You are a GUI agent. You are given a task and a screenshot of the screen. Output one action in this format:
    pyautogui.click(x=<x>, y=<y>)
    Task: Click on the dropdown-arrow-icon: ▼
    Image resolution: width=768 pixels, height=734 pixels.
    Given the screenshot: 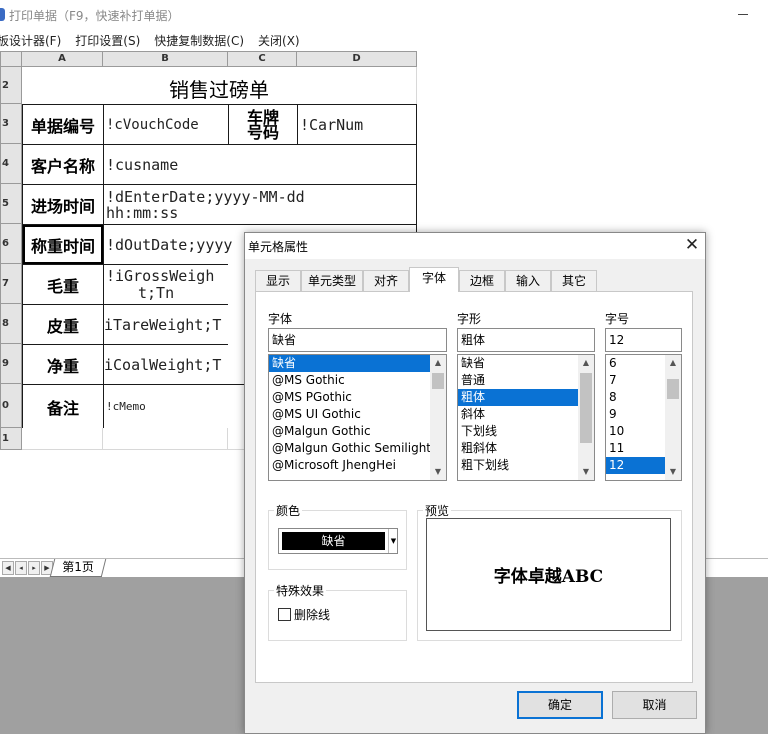 What is the action you would take?
    pyautogui.click(x=393, y=541)
    